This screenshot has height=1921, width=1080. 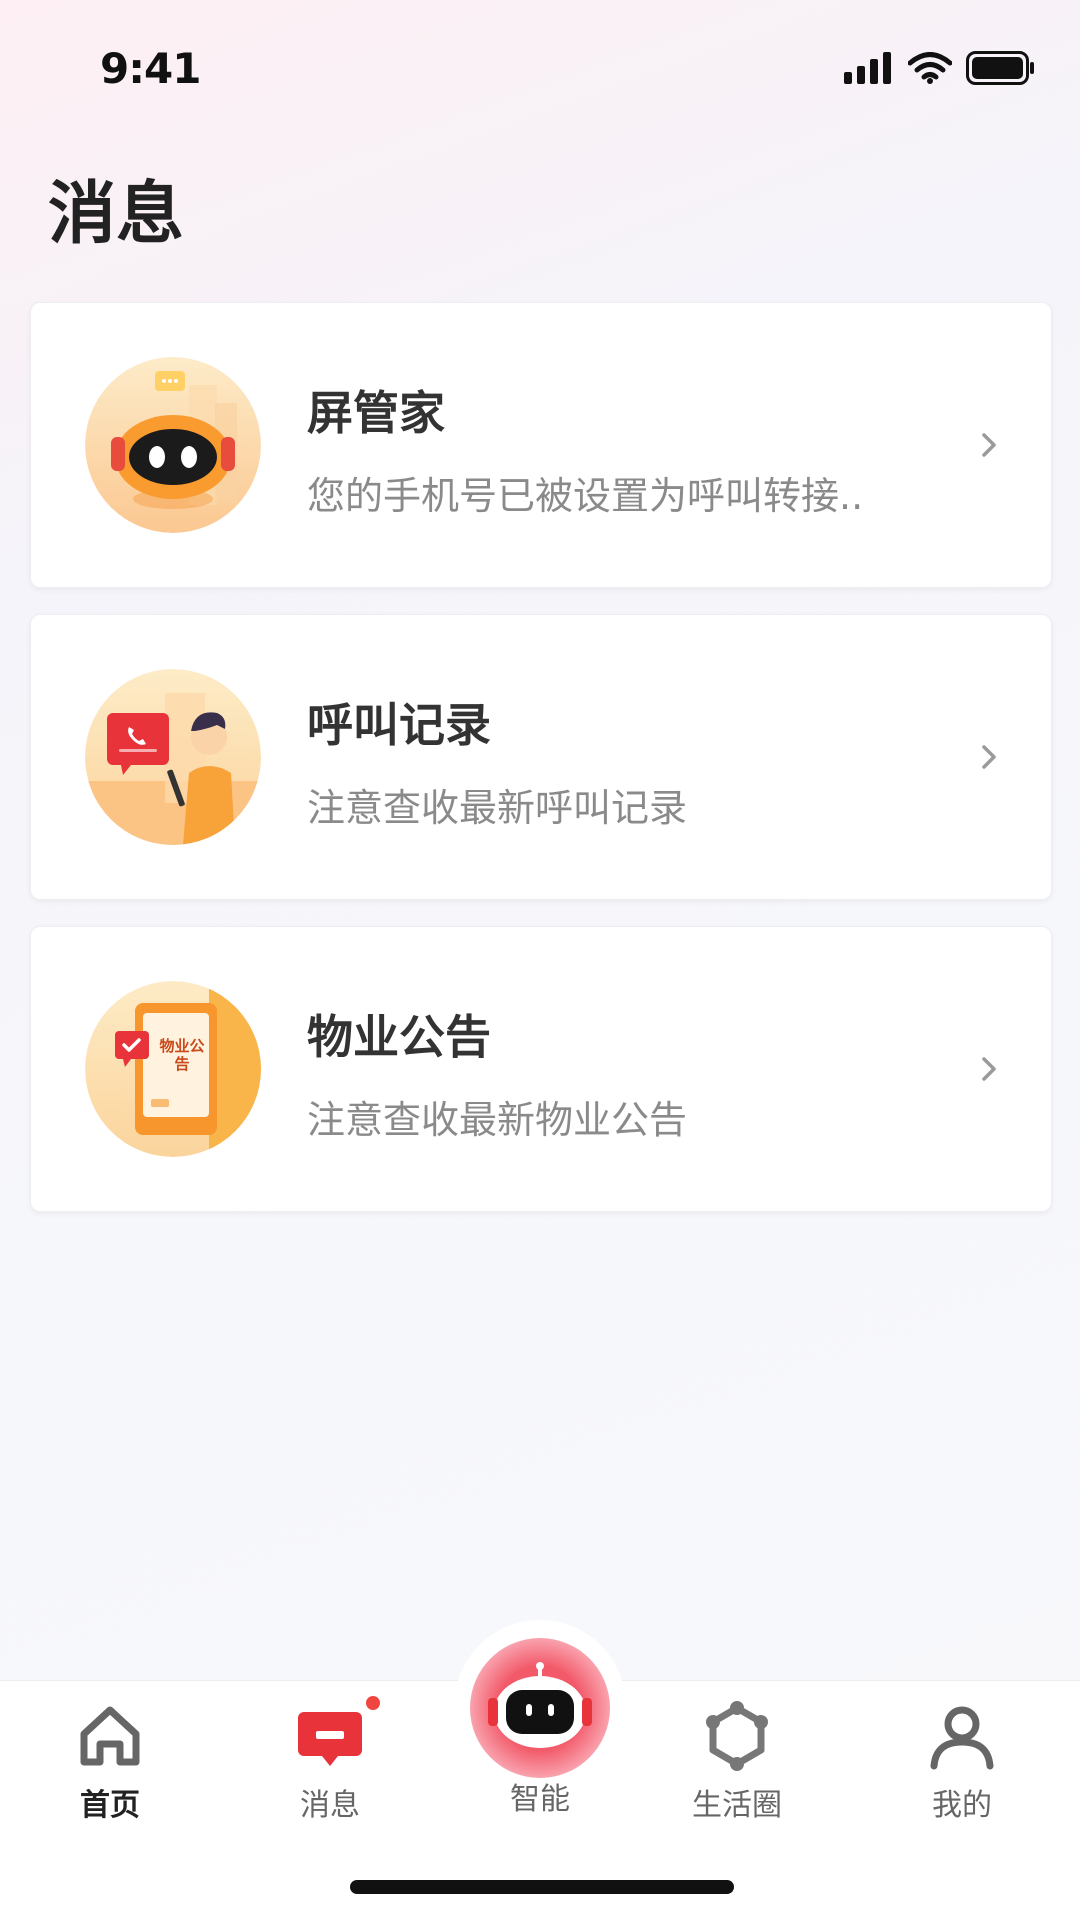 What do you see at coordinates (541, 757) in the screenshot?
I see `message-card-call-records: 呼叫记录 注意查收最新呼叫记录` at bounding box center [541, 757].